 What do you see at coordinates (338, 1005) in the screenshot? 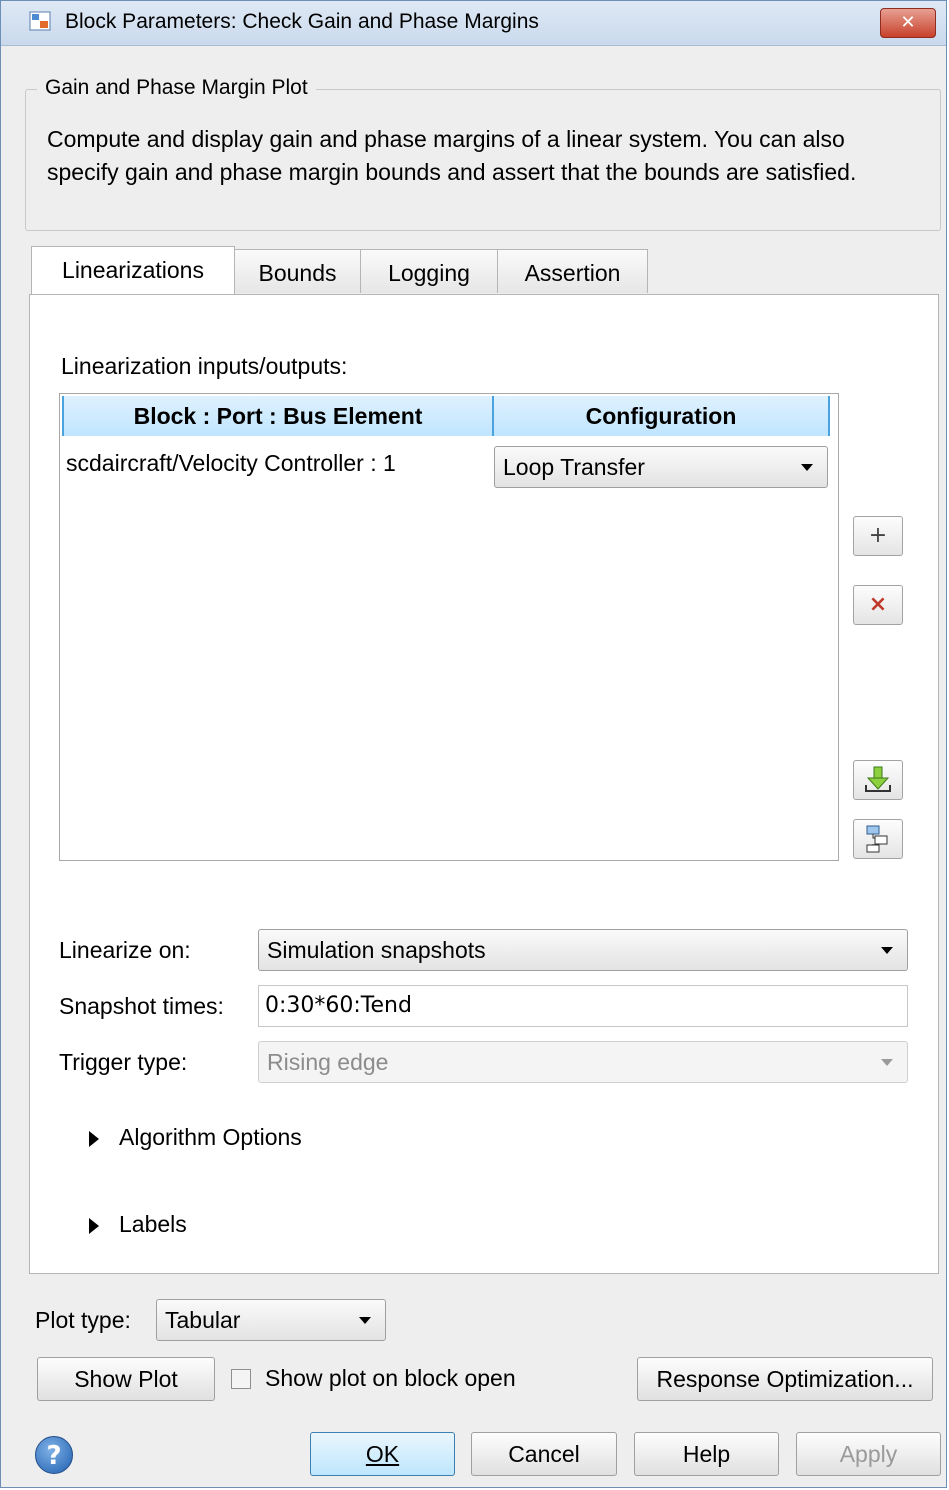
I see `snapshot-times-value: 0:30*60:Tend` at bounding box center [338, 1005].